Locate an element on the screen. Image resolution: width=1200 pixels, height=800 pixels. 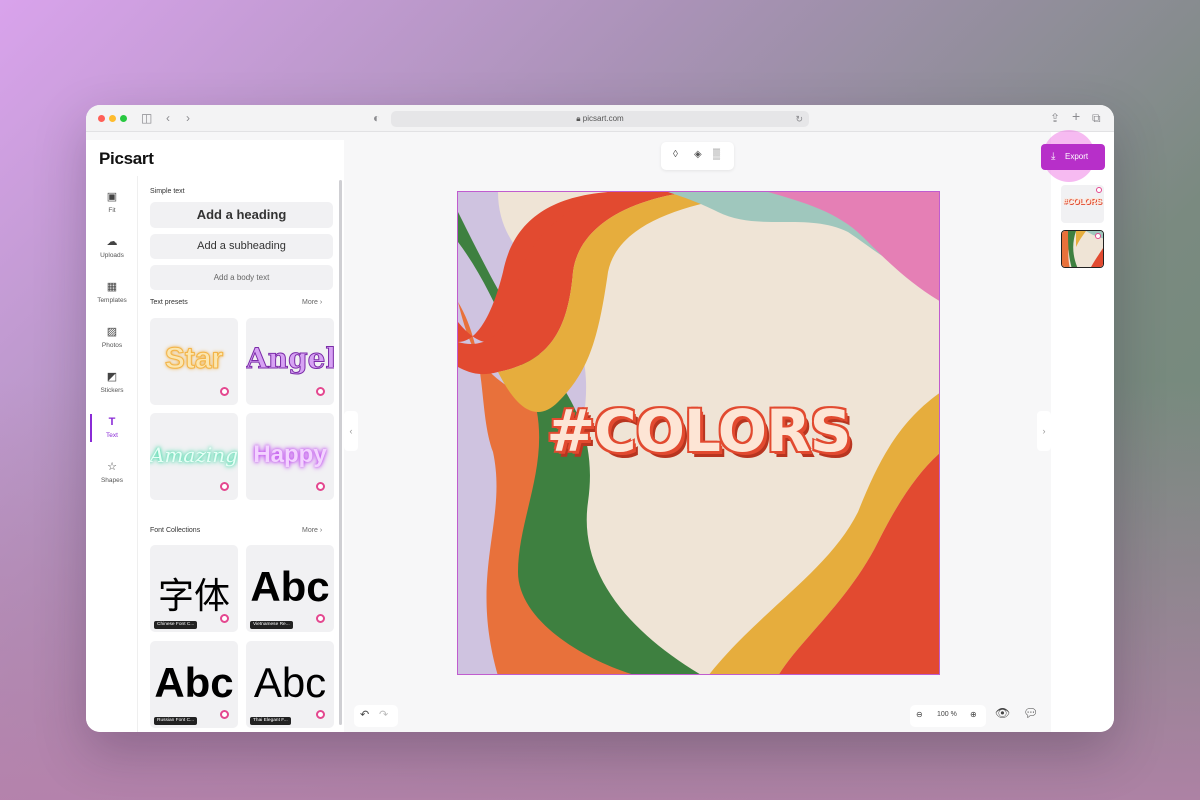
shield-icon: ◐ is located at coordinates (376, 118).